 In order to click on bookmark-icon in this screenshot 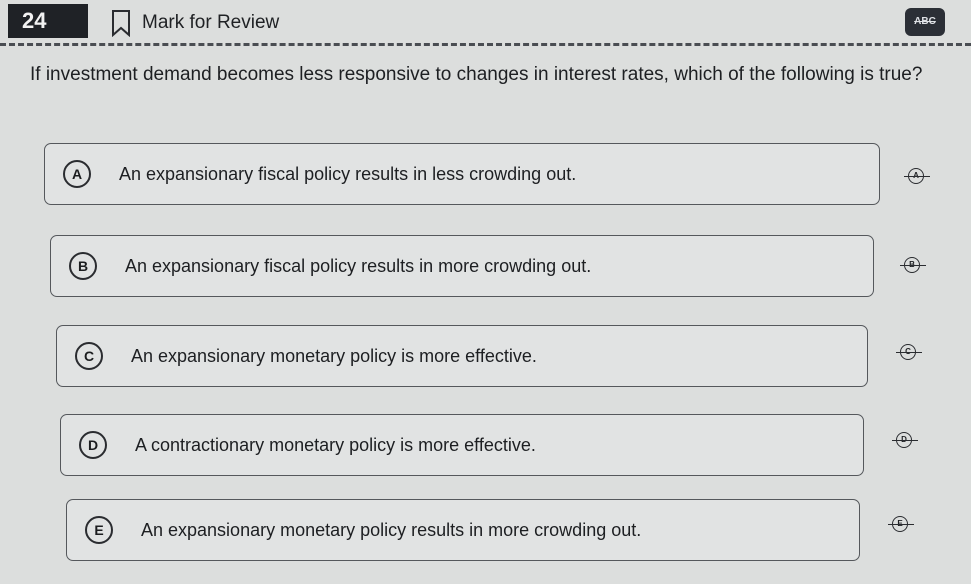, I will do `click(121, 23)`.